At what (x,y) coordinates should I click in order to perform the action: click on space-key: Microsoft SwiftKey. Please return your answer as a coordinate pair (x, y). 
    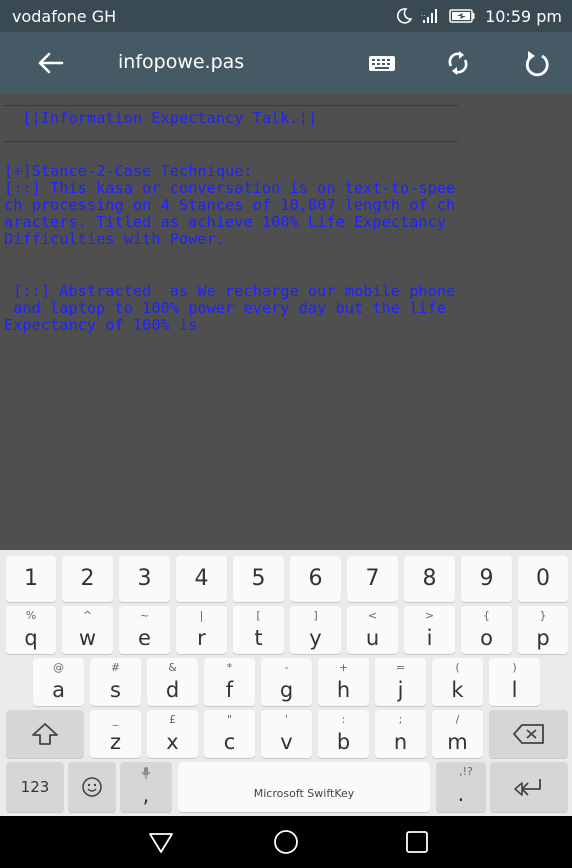
    Looking at the image, I should click on (304, 787).